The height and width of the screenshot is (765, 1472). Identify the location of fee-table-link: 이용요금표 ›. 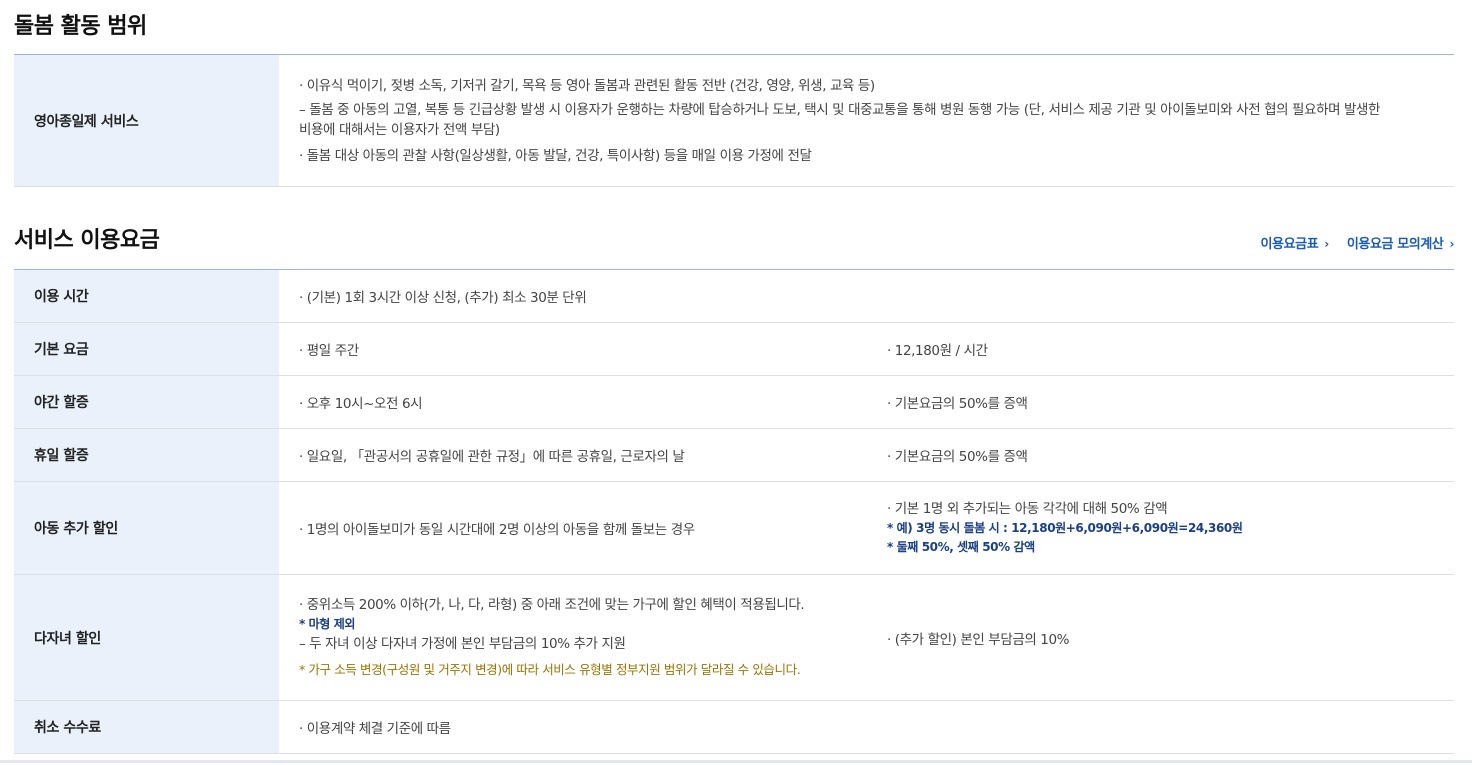
(1294, 242).